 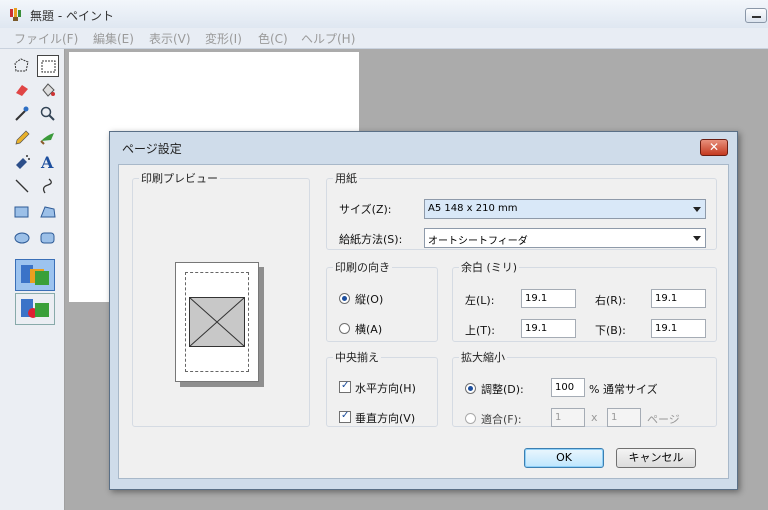 I want to click on close-icon: ✕, so click(x=714, y=147).